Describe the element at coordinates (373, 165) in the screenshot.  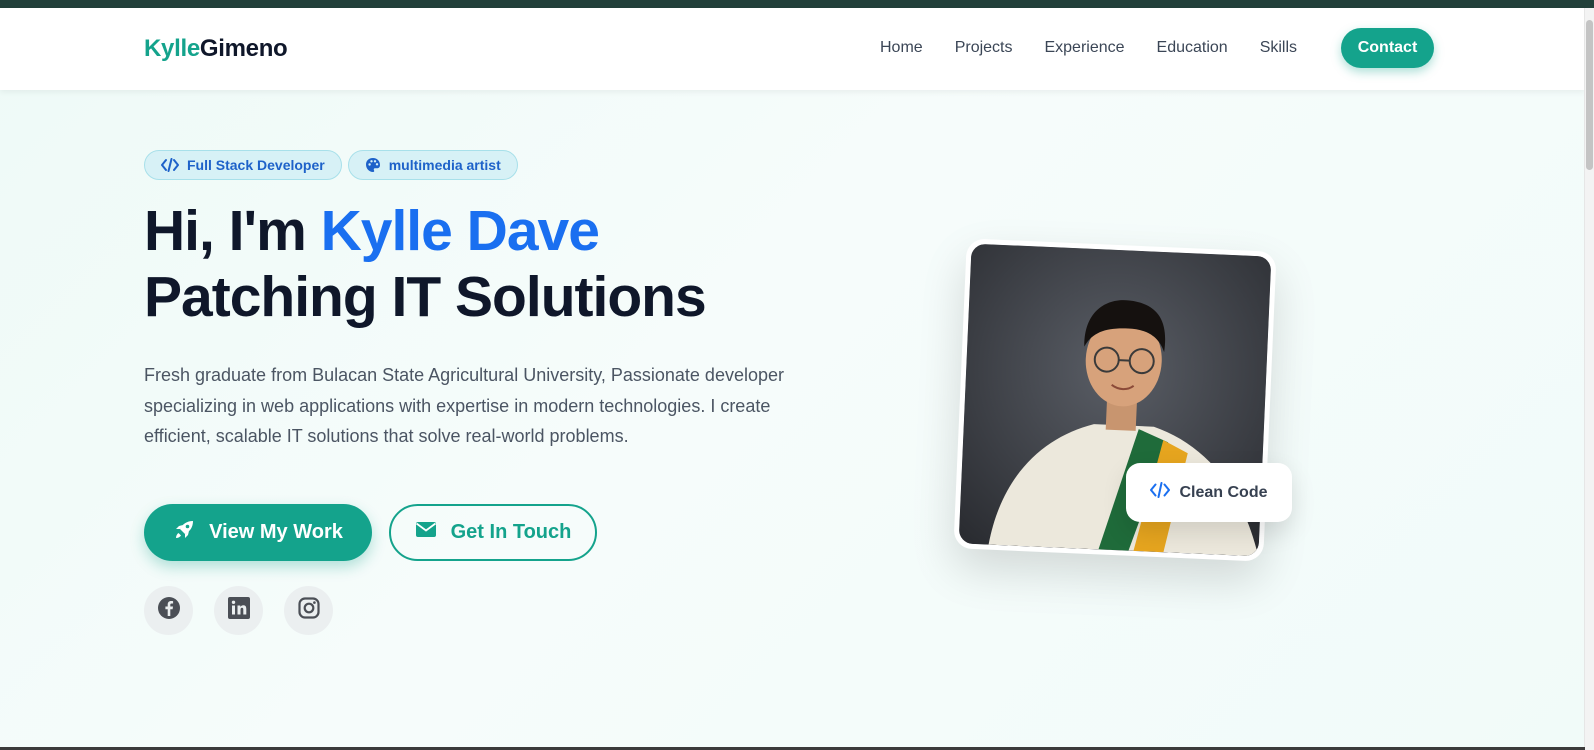
I see `palette-icon` at that location.